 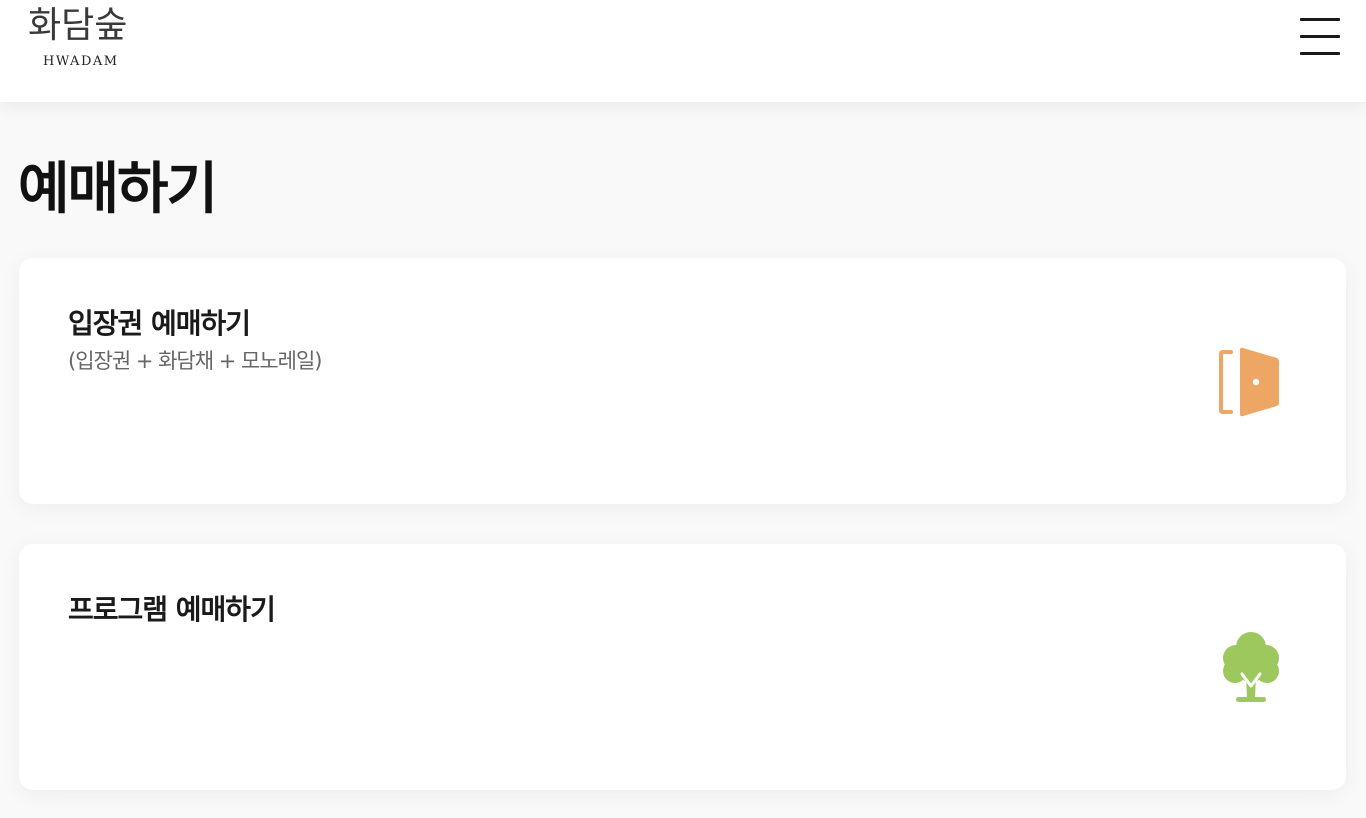 I want to click on card-title: 입장권 예매하기, so click(x=159, y=323).